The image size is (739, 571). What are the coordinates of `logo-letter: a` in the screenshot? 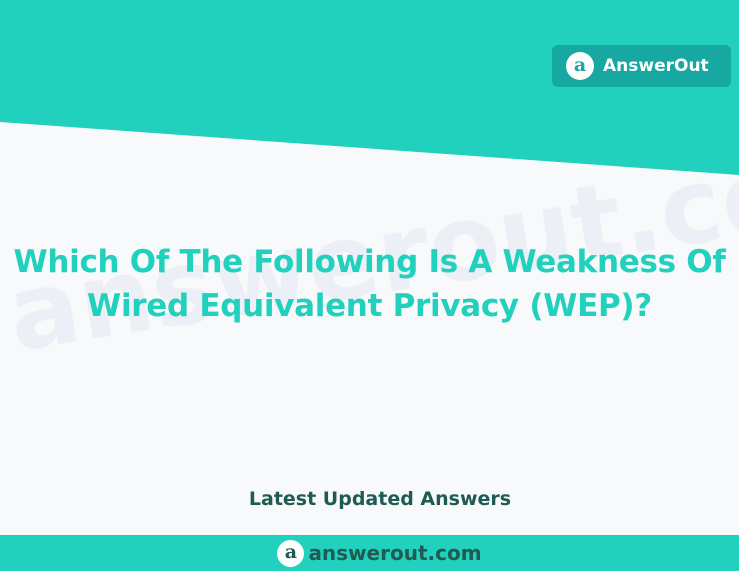 It's located at (580, 64).